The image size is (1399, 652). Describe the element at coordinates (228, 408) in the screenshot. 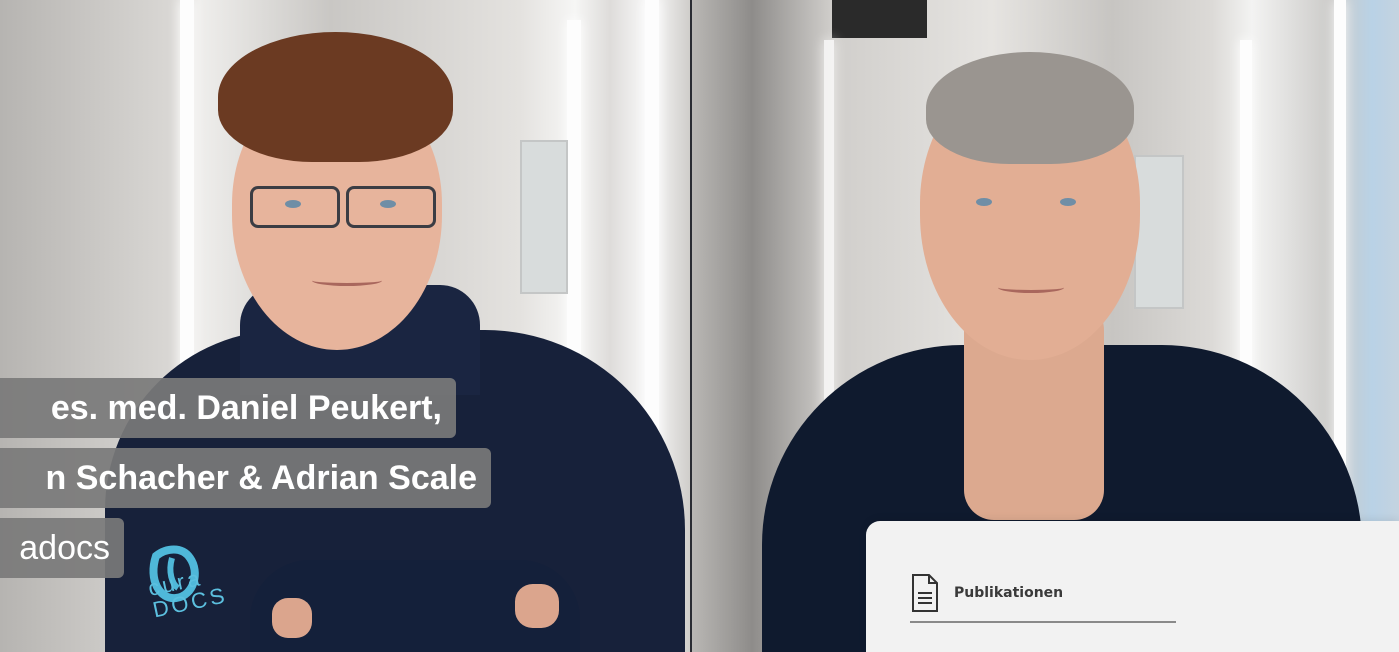

I see `caption-line-1: es. med. Daniel Peukert,` at that location.